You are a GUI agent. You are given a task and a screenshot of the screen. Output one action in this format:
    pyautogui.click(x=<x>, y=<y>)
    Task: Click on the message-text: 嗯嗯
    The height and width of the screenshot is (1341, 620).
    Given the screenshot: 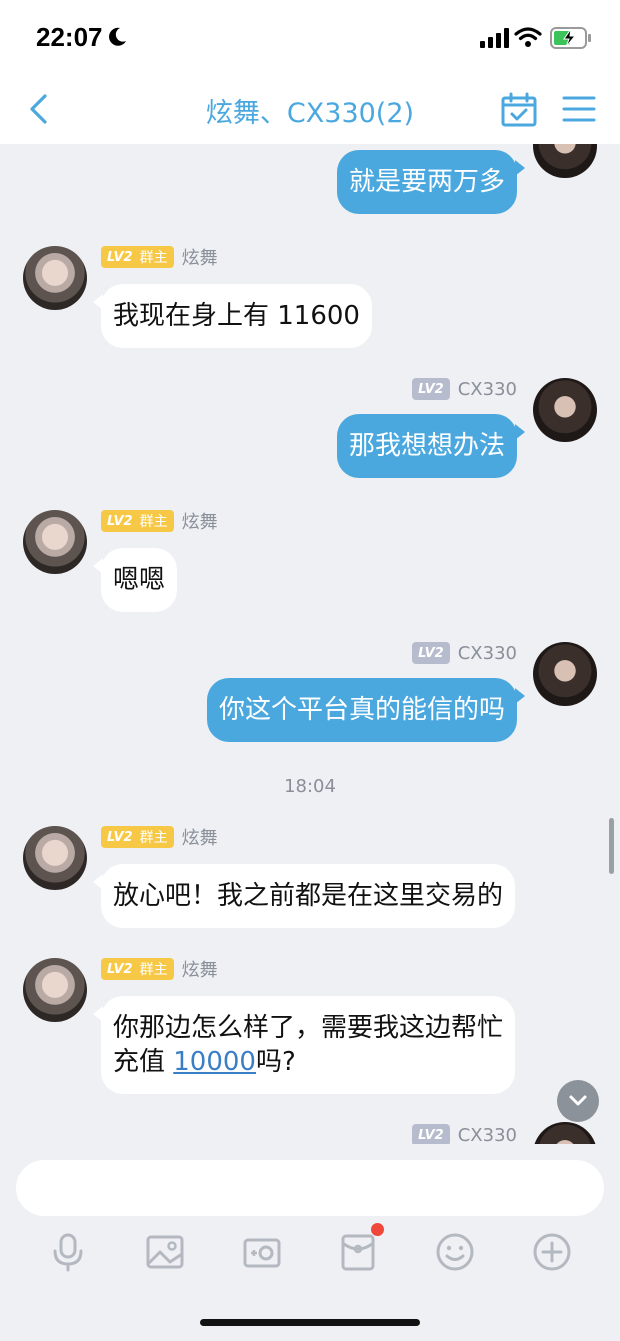 What is the action you would take?
    pyautogui.click(x=139, y=580)
    